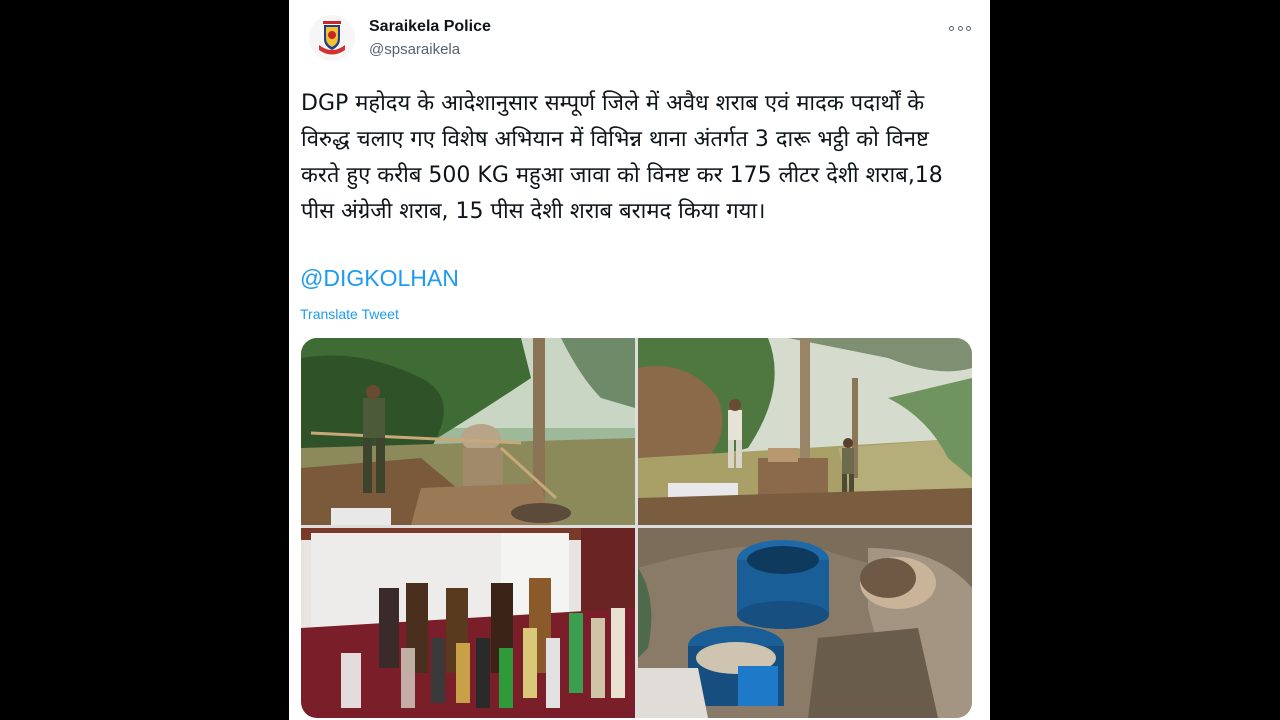  What do you see at coordinates (805, 623) in the screenshot?
I see `photo-blue-drums` at bounding box center [805, 623].